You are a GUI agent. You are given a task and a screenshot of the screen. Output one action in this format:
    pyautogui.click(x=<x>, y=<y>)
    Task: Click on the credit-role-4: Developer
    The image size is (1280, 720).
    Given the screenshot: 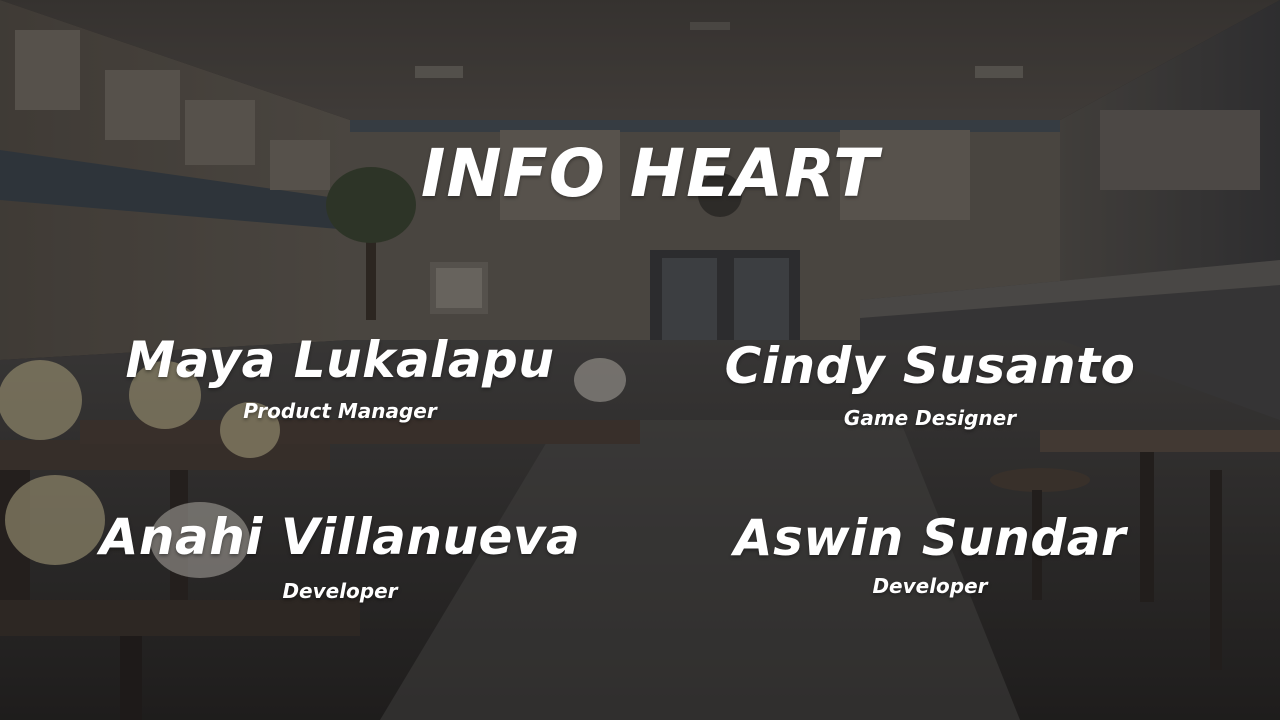 What is the action you would take?
    pyautogui.click(x=930, y=586)
    